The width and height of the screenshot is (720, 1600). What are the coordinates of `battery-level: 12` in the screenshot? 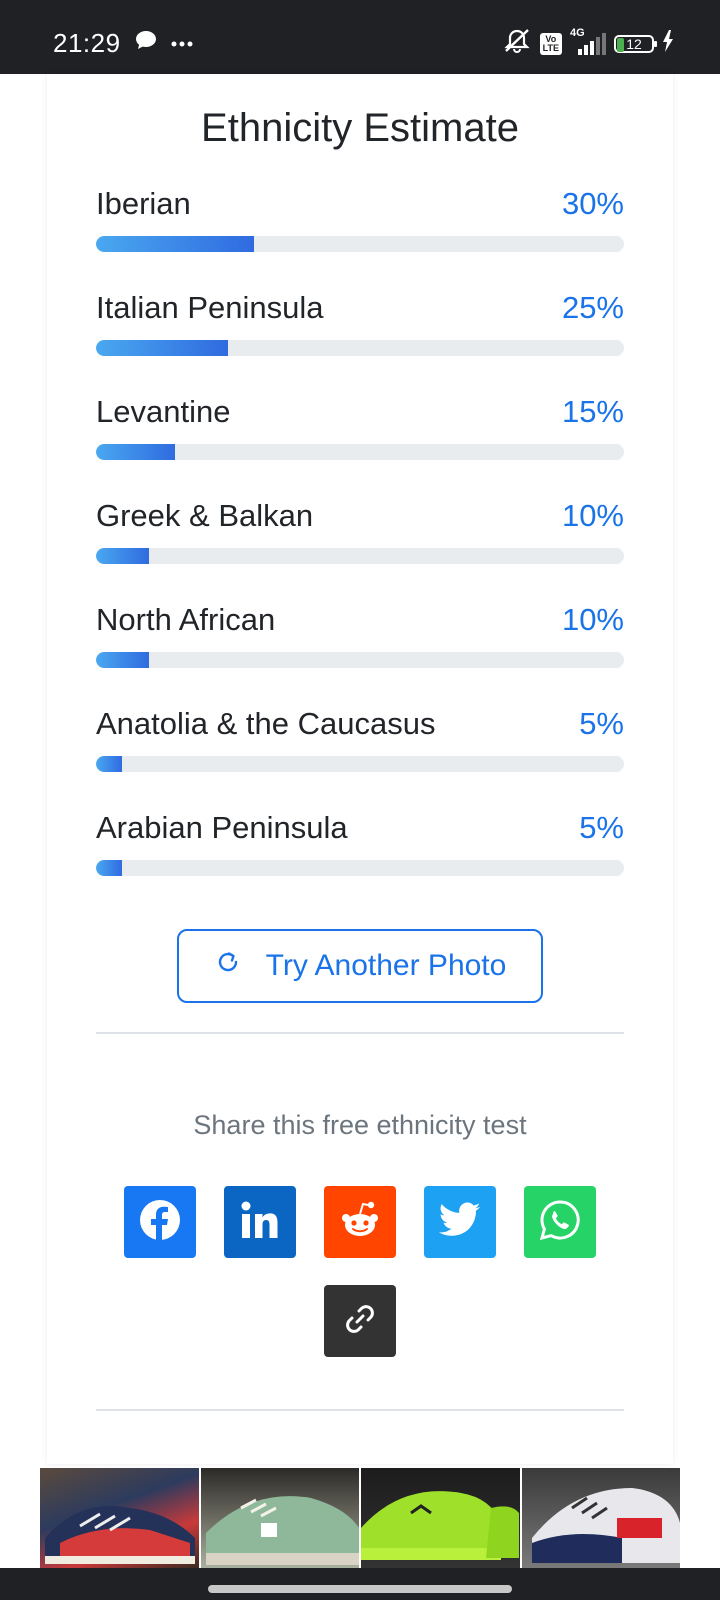 It's located at (634, 43).